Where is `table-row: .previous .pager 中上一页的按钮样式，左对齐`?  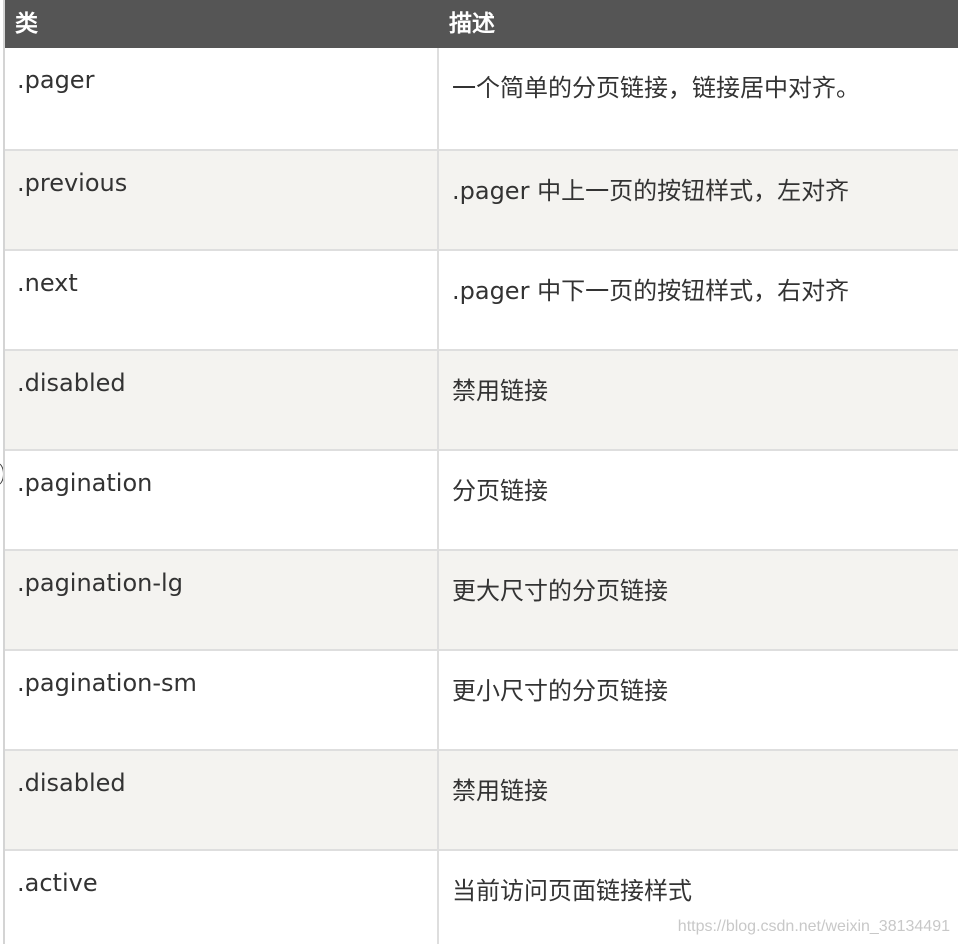
table-row: .previous .pager 中上一页的按钮样式，左对齐 is located at coordinates (481, 199).